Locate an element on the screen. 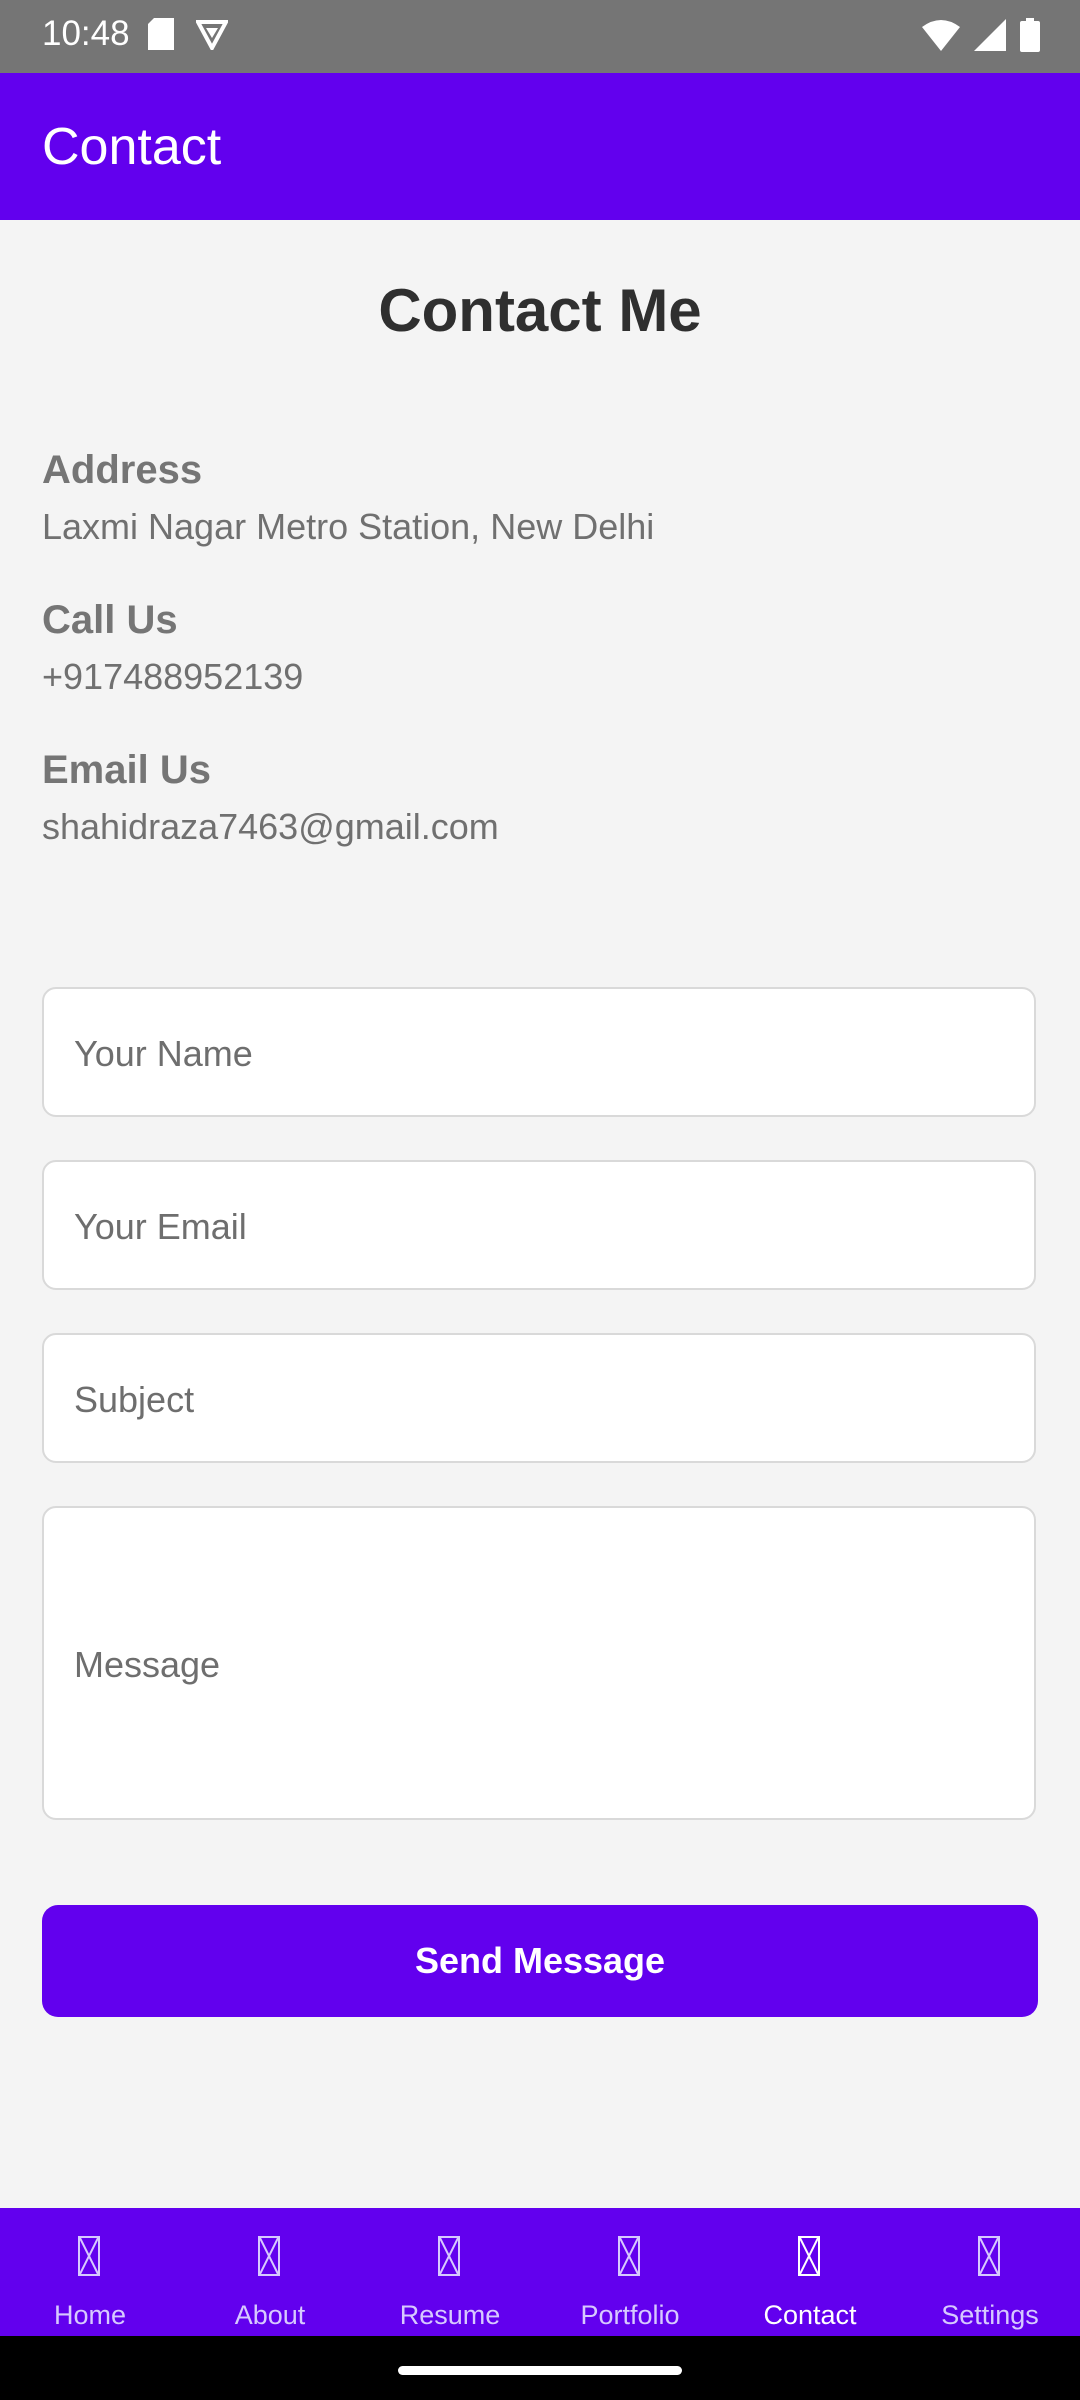 This screenshot has height=2400, width=1080. phone-value: +917488952139 is located at coordinates (172, 677).